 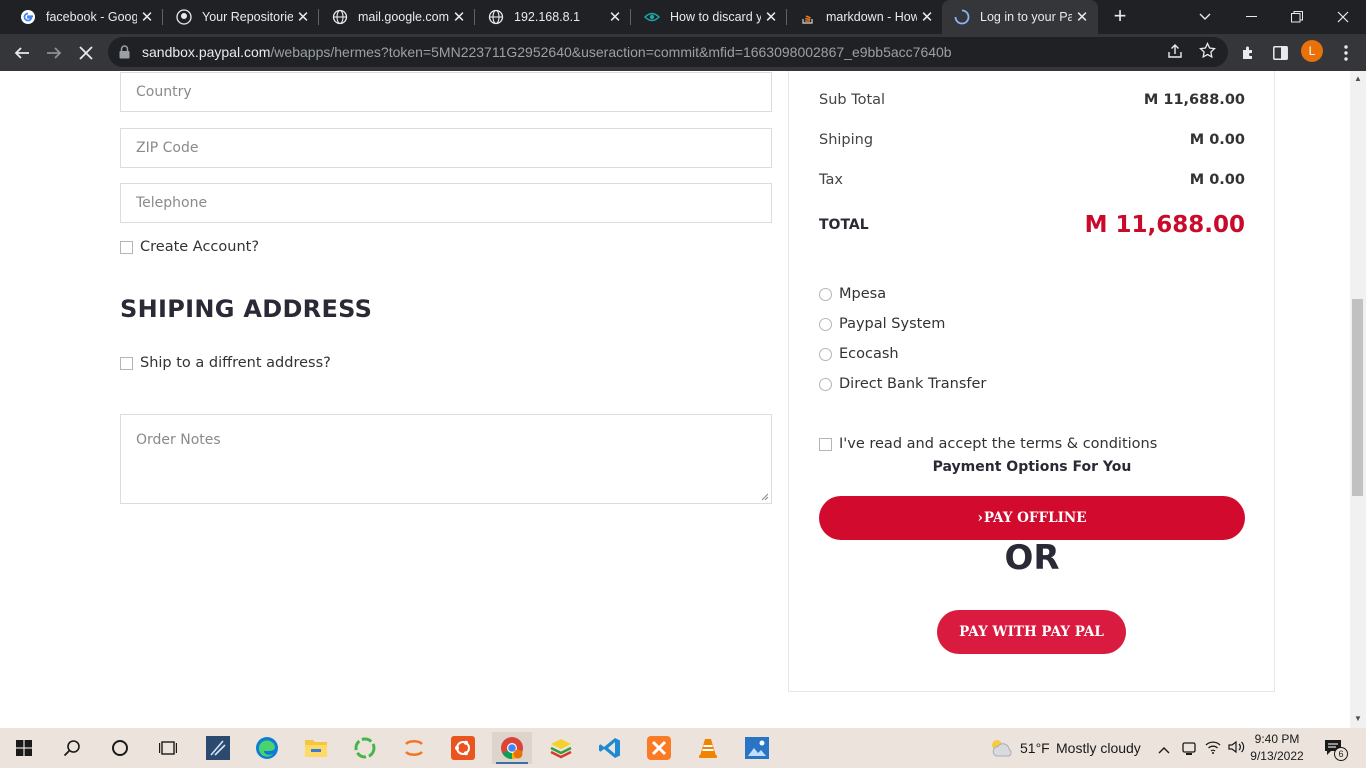 I want to click on recycle-app-icon, so click(x=365, y=748).